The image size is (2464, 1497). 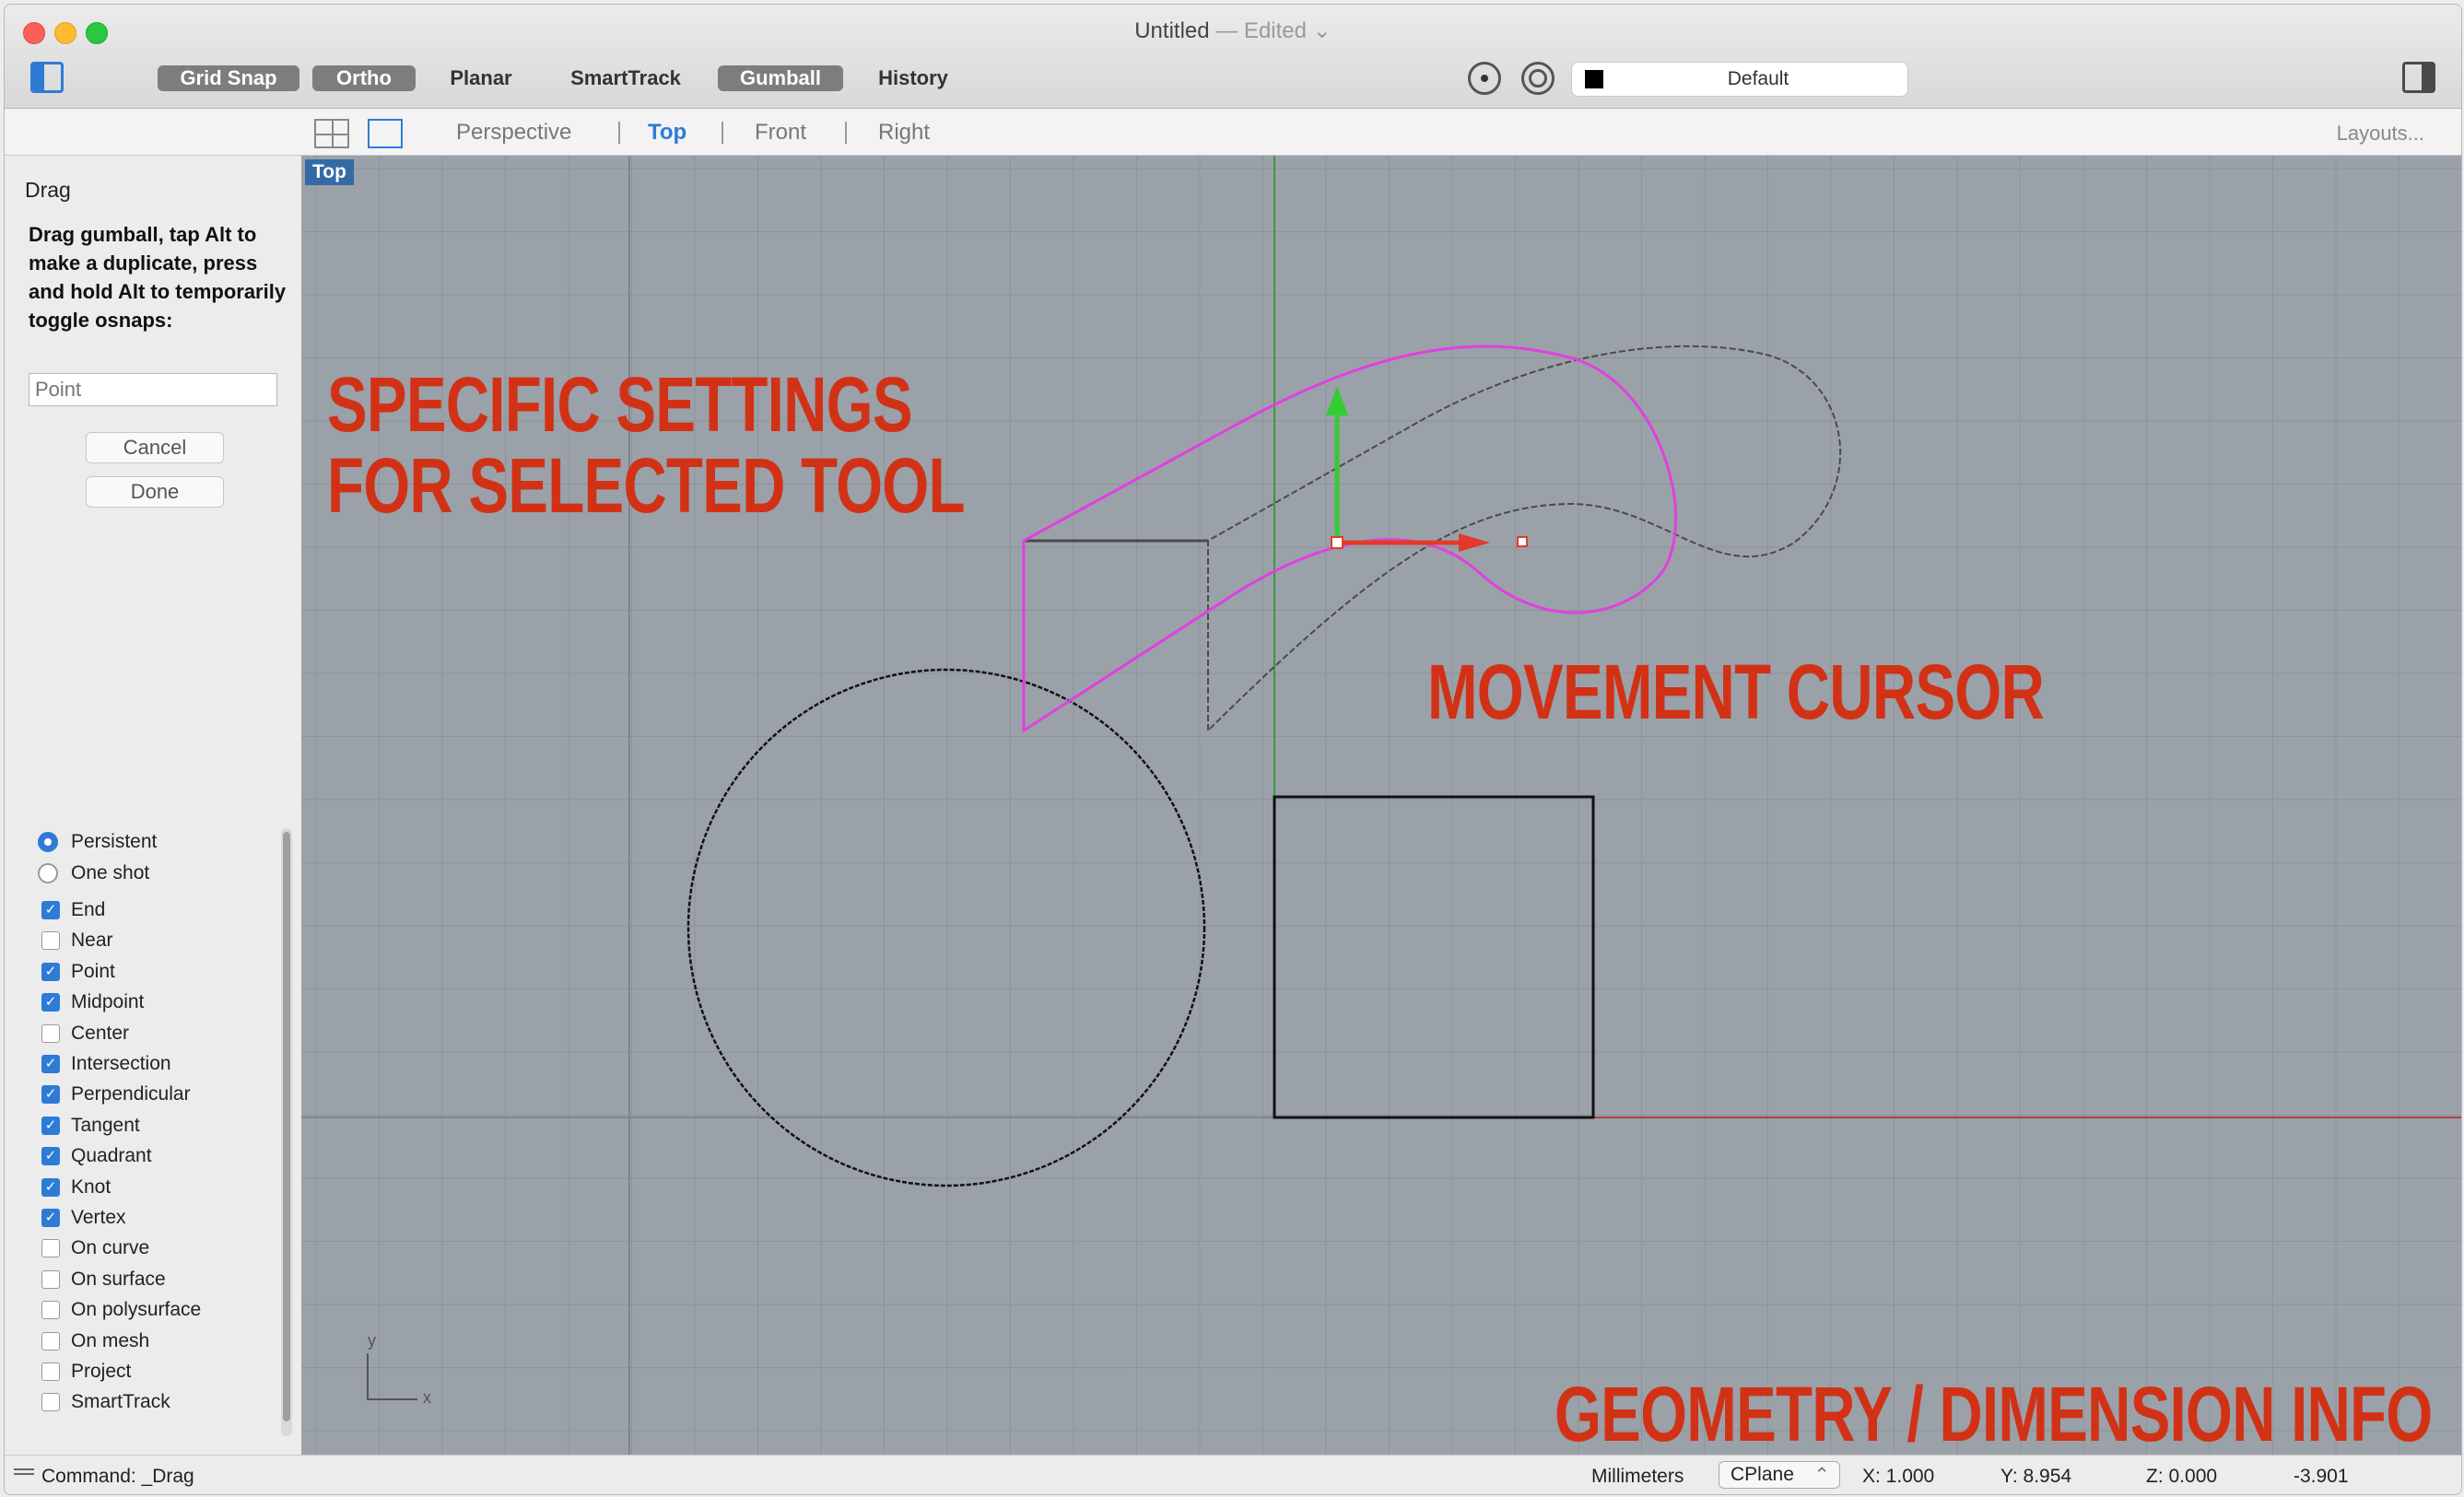 I want to click on extra-coordinate: -3.901, so click(x=2321, y=1476).